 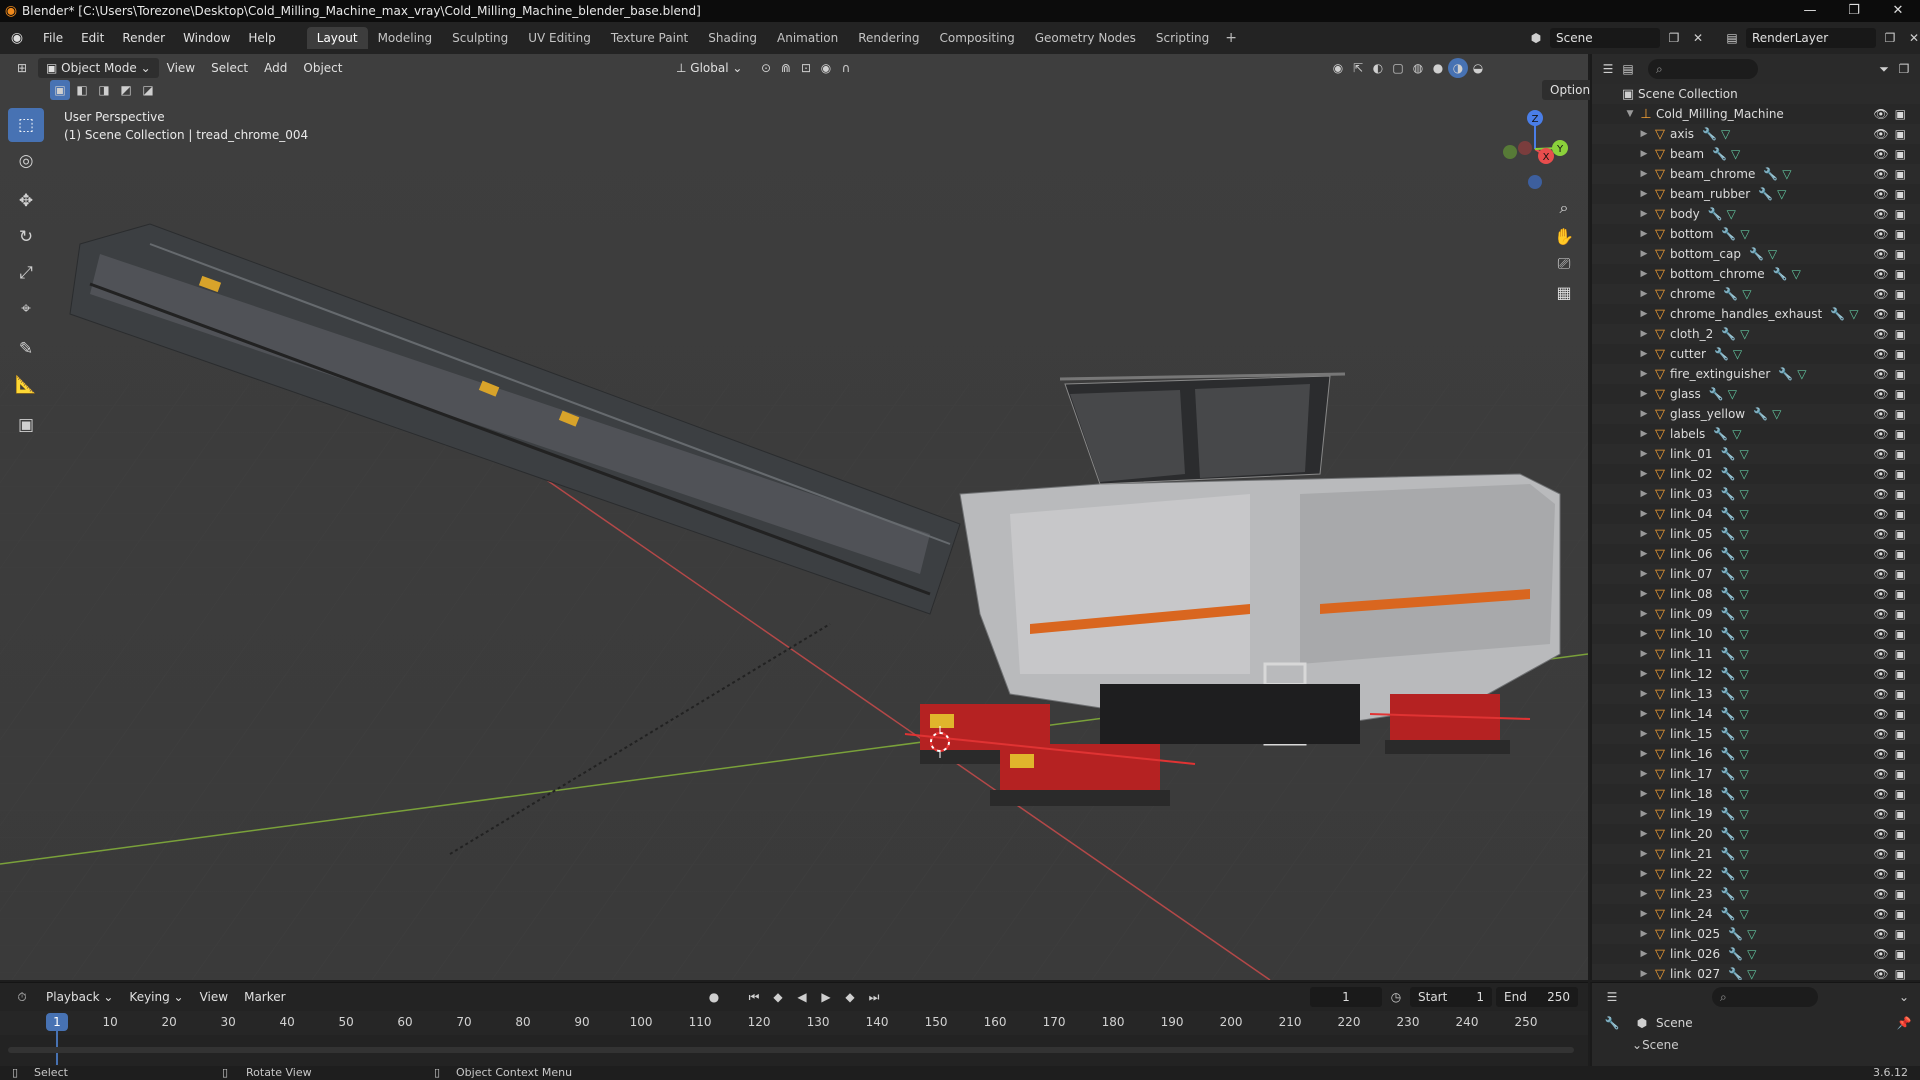 I want to click on outliner-object-row: ▶ ▽ link_09 🔧 ▽ 👁▣, so click(x=1756, y=614).